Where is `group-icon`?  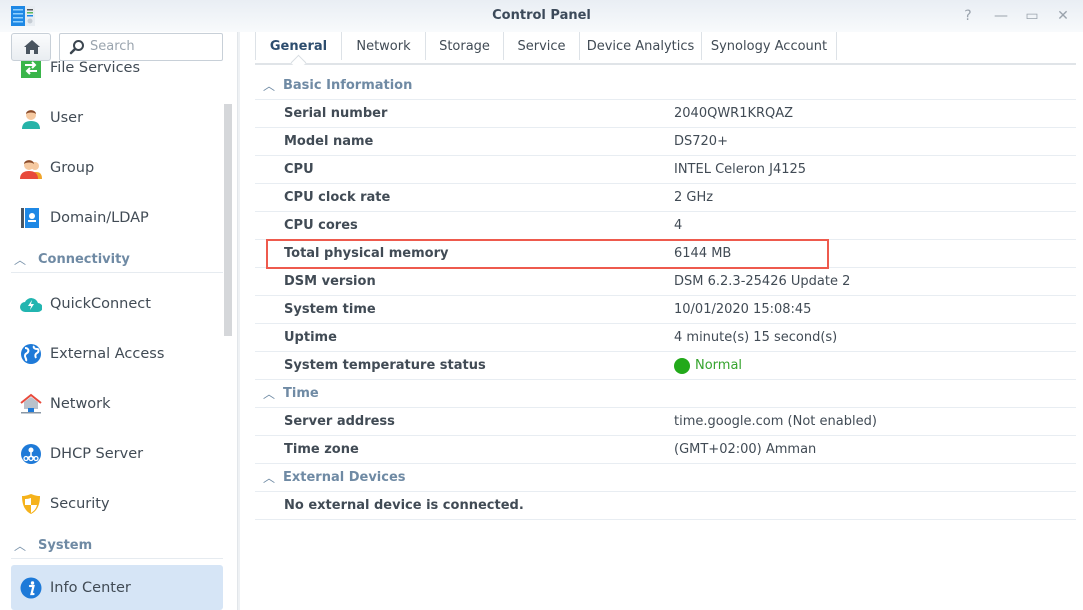
group-icon is located at coordinates (31, 168).